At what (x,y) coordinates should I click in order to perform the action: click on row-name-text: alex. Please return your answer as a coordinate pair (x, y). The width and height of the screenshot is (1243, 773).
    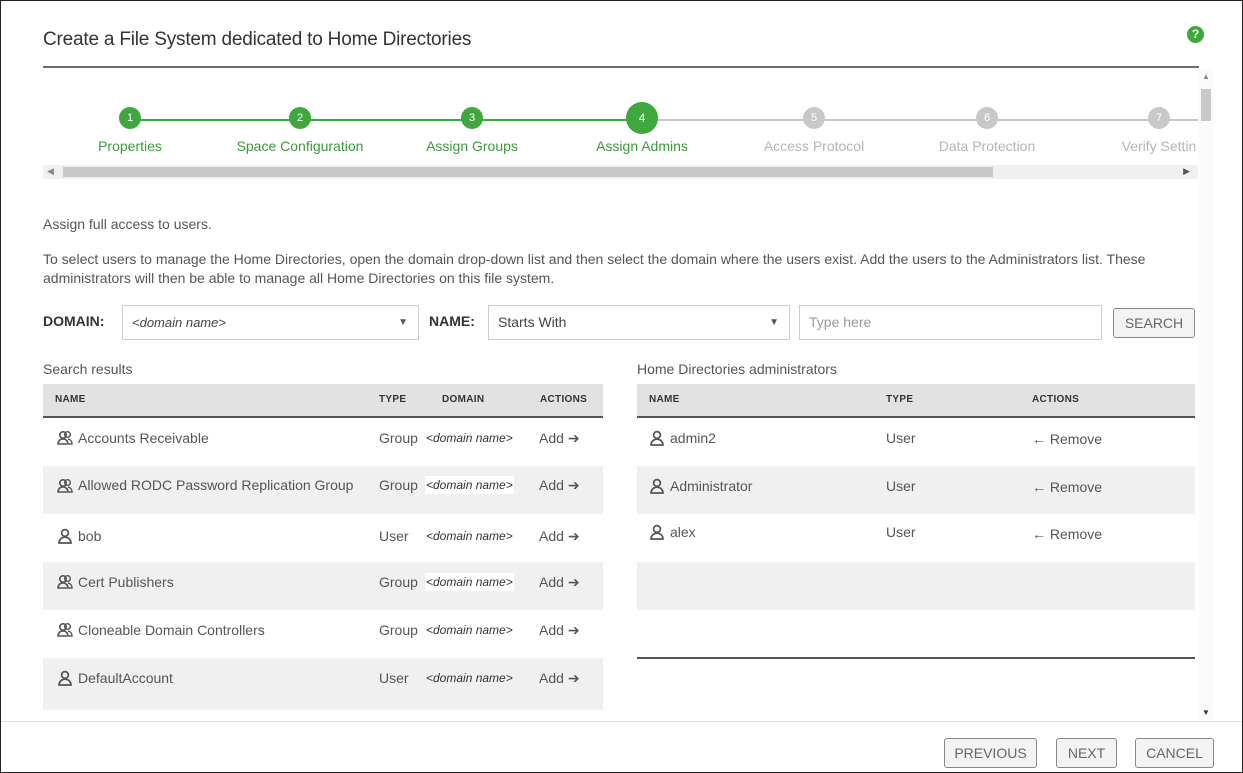
    Looking at the image, I should click on (683, 532).